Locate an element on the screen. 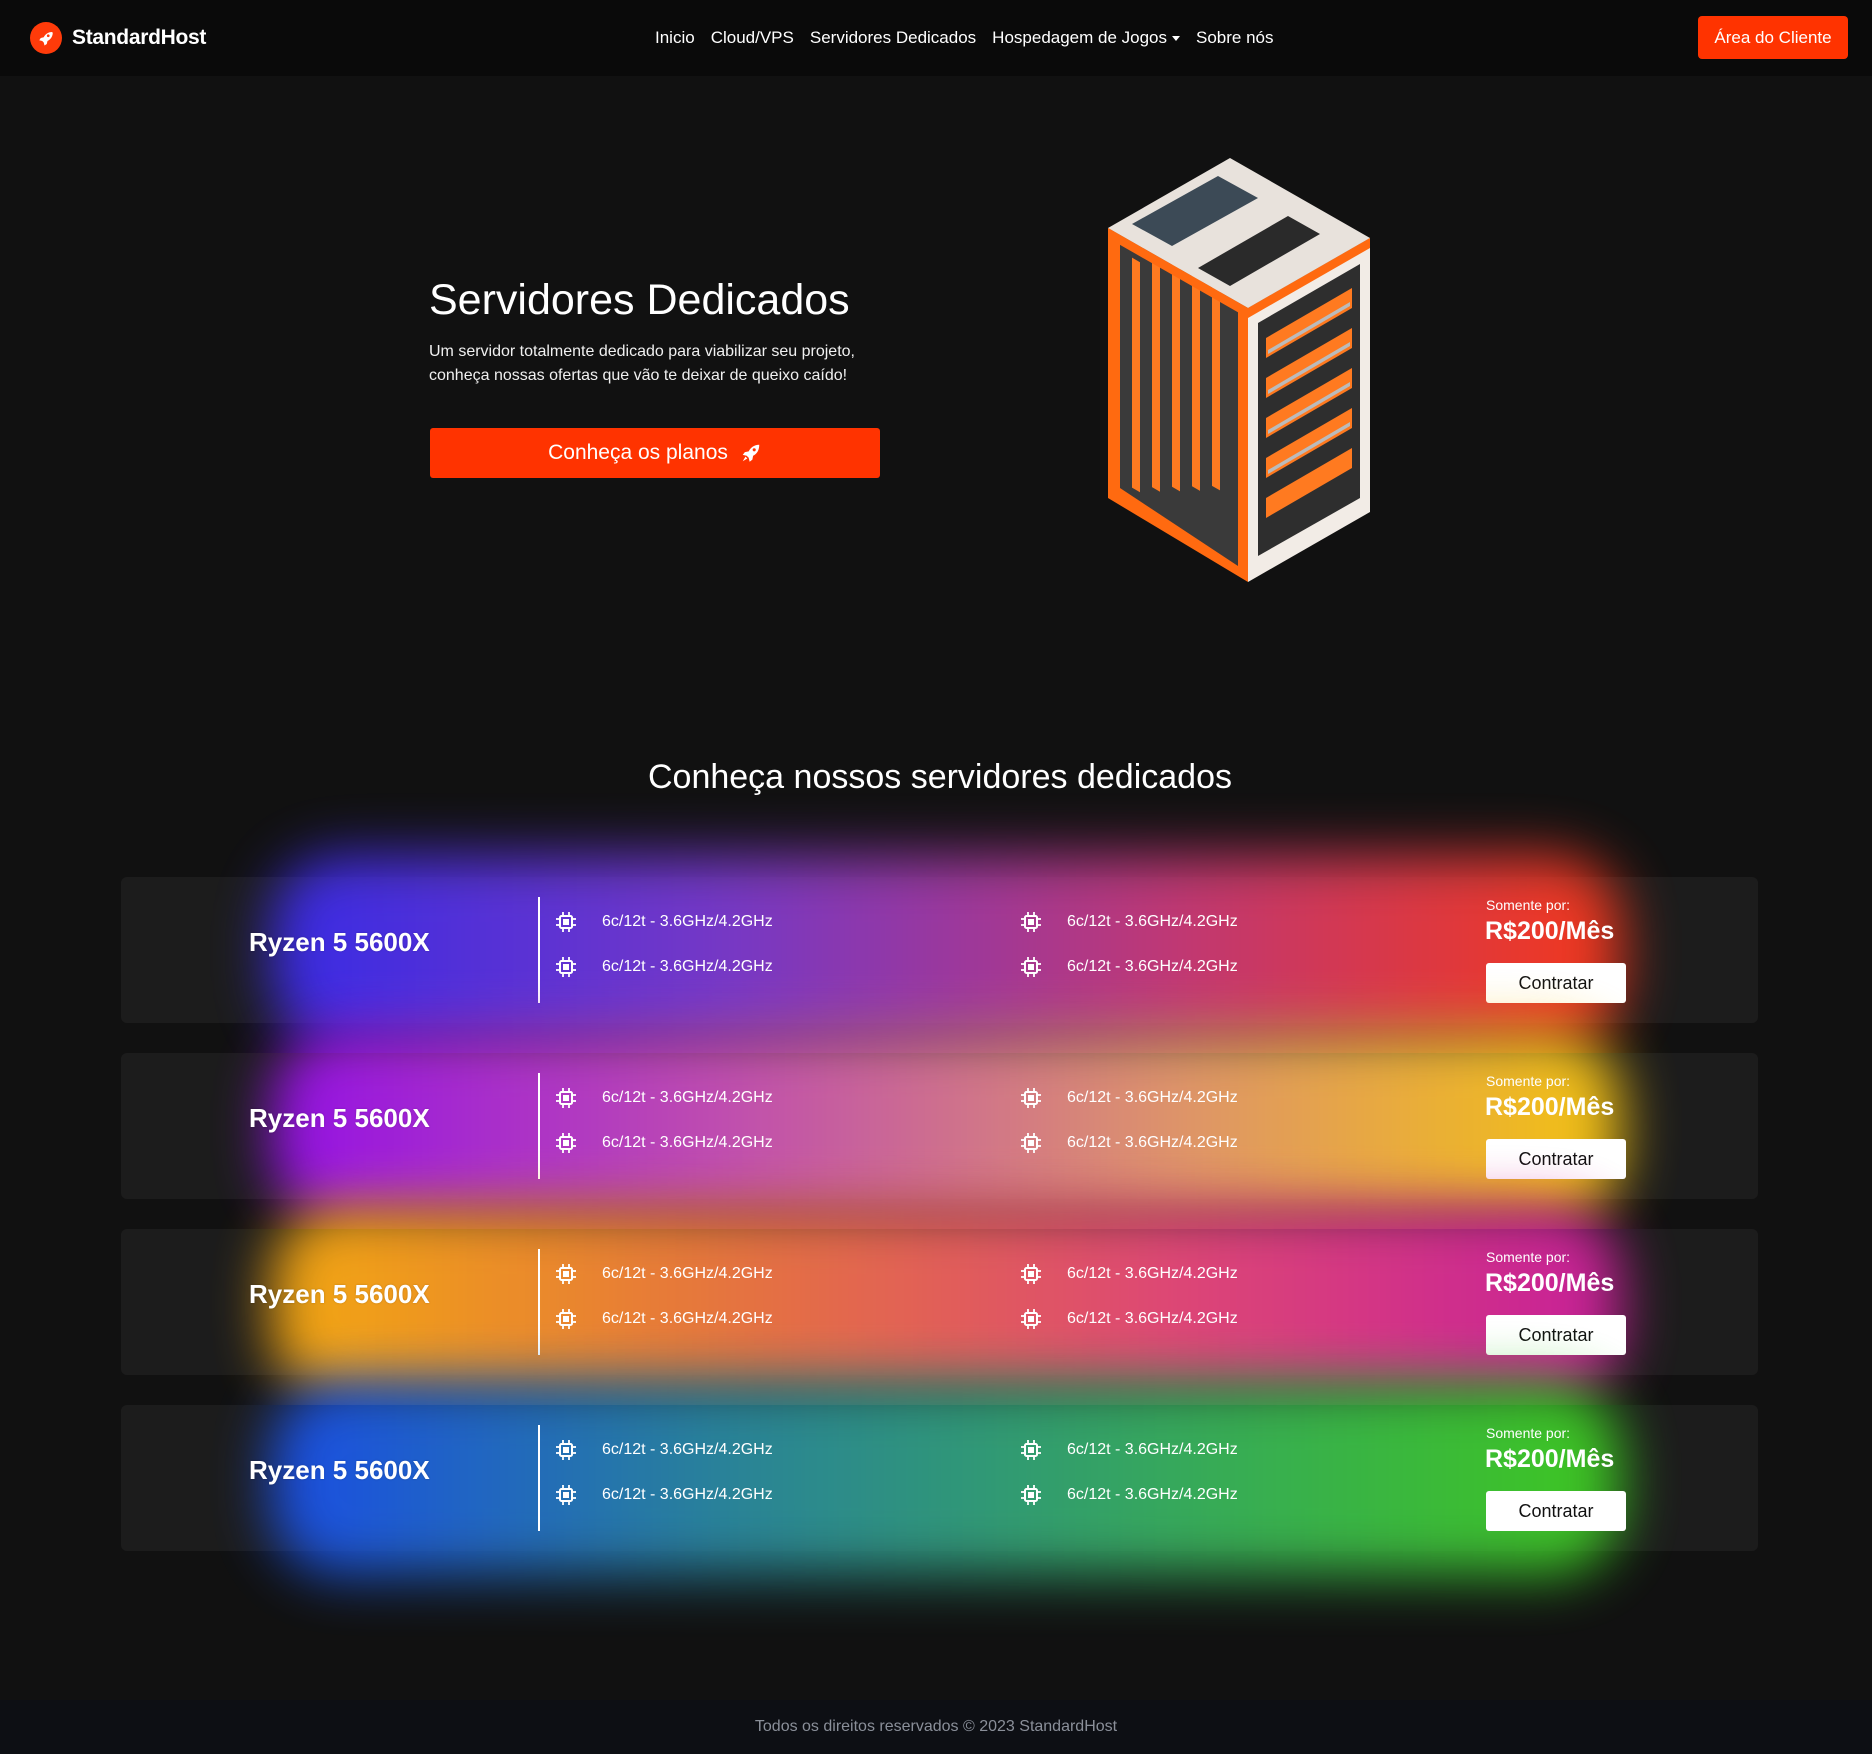 This screenshot has height=1754, width=1872. nav-link-label: Sobre nós is located at coordinates (1235, 37).